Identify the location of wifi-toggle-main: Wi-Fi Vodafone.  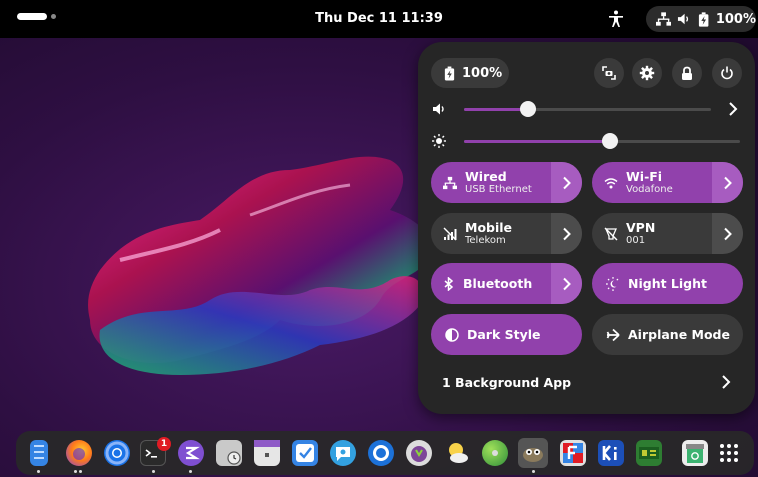
(652, 182).